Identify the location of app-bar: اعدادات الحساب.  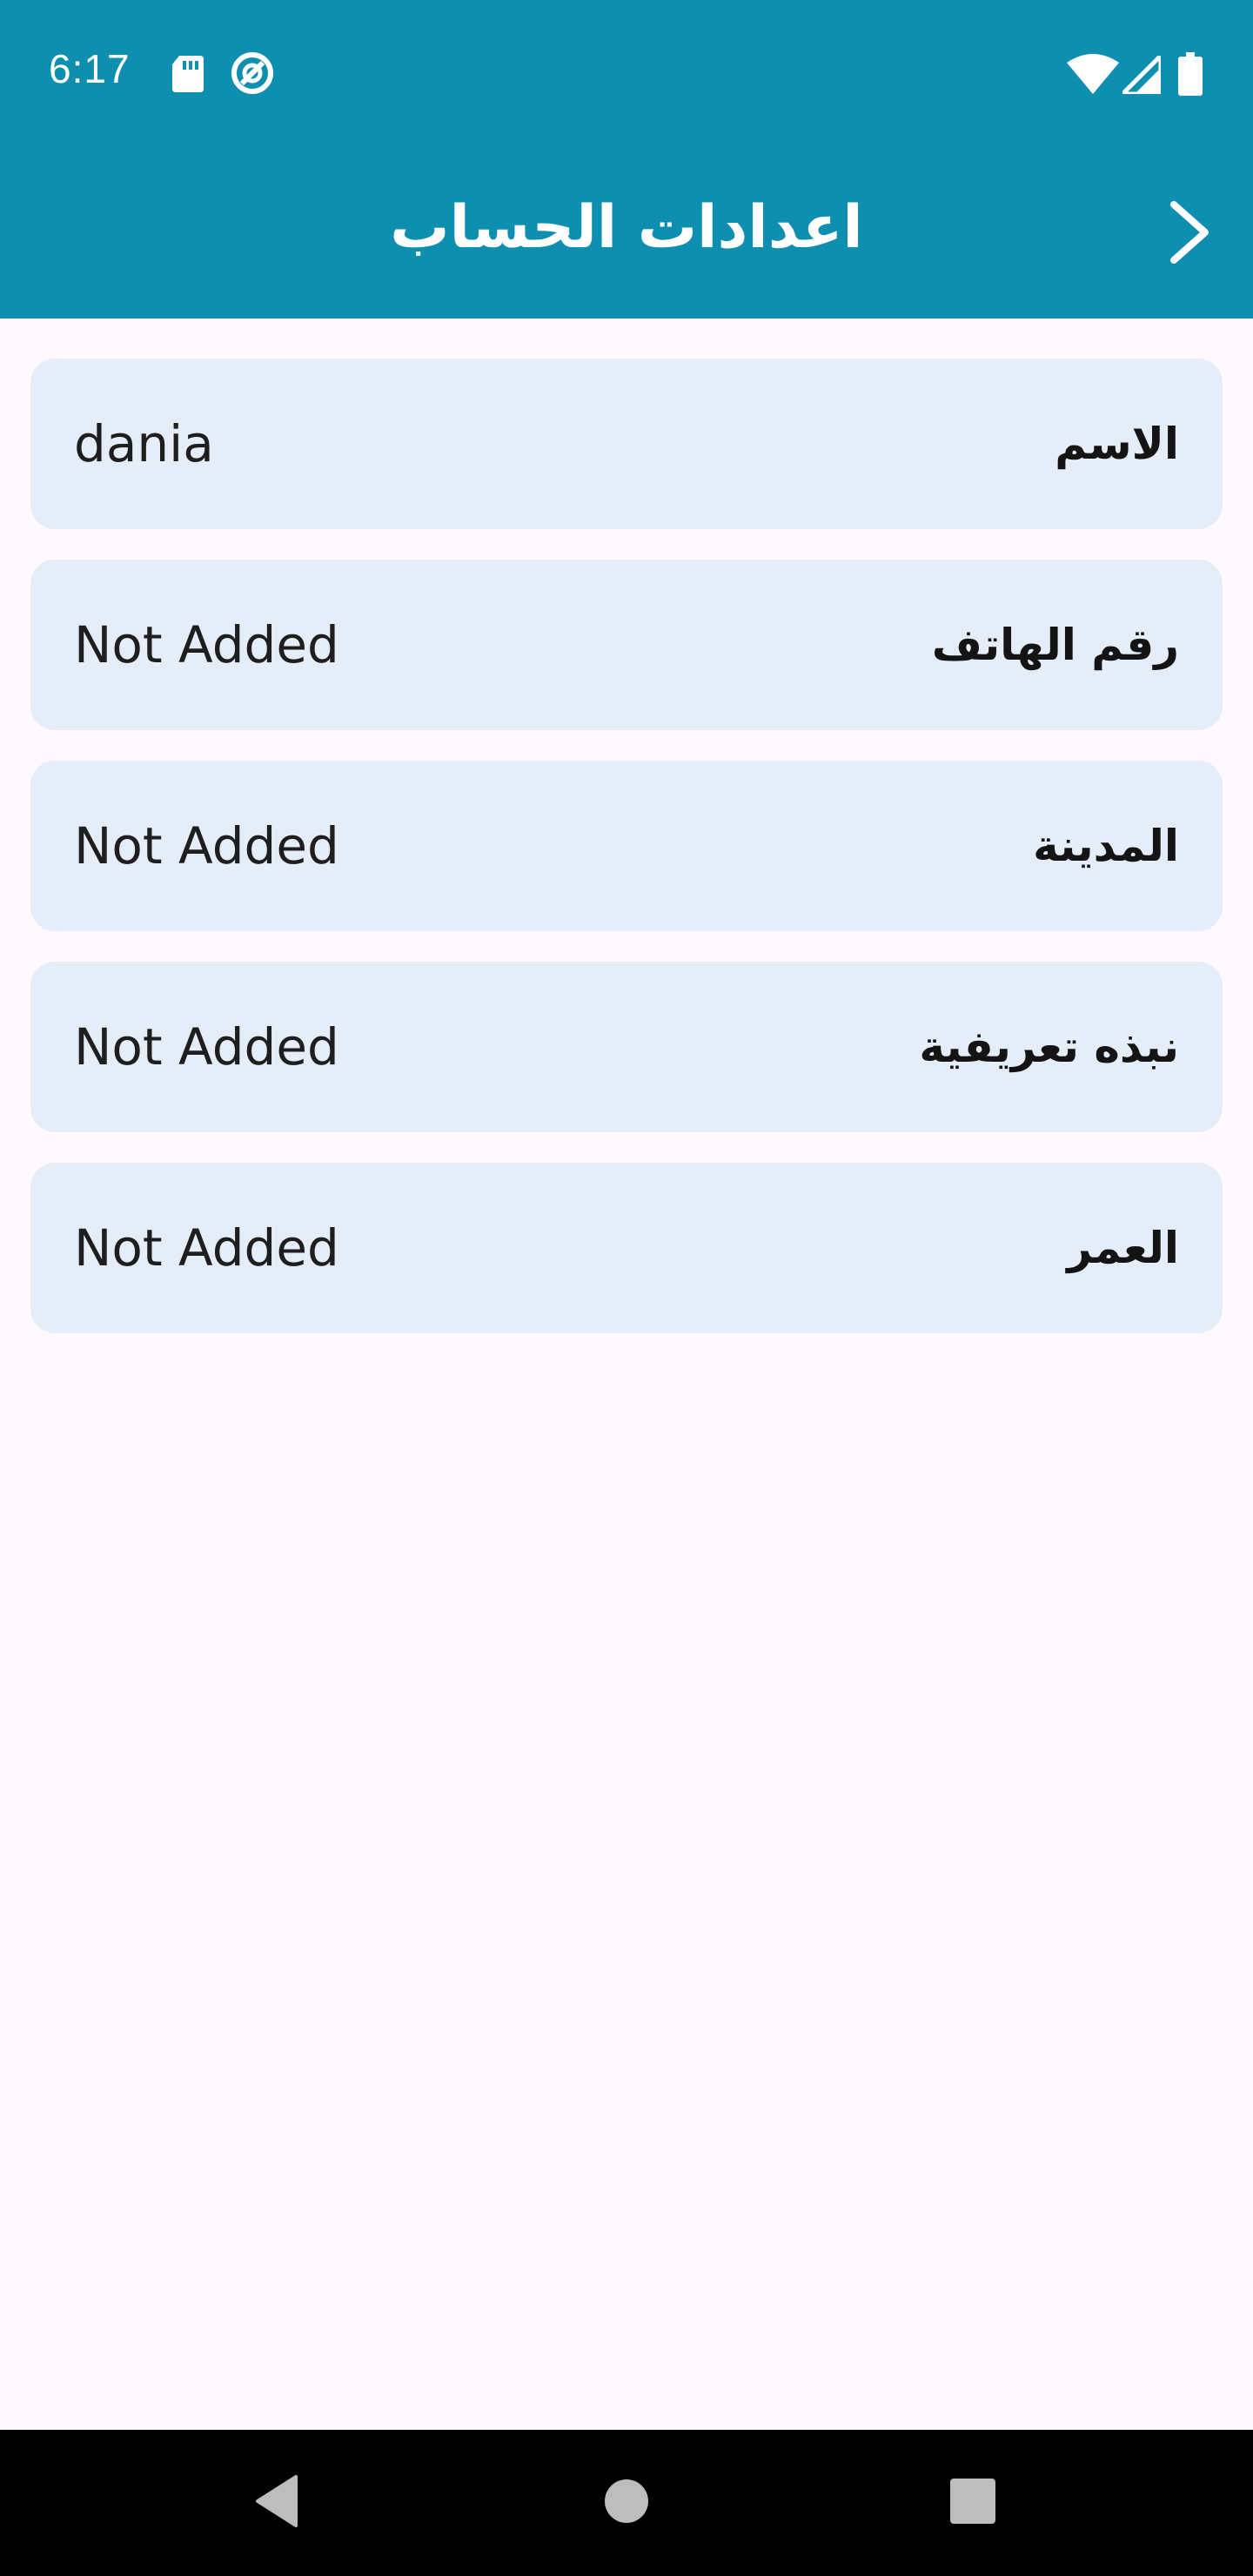
(626, 234).